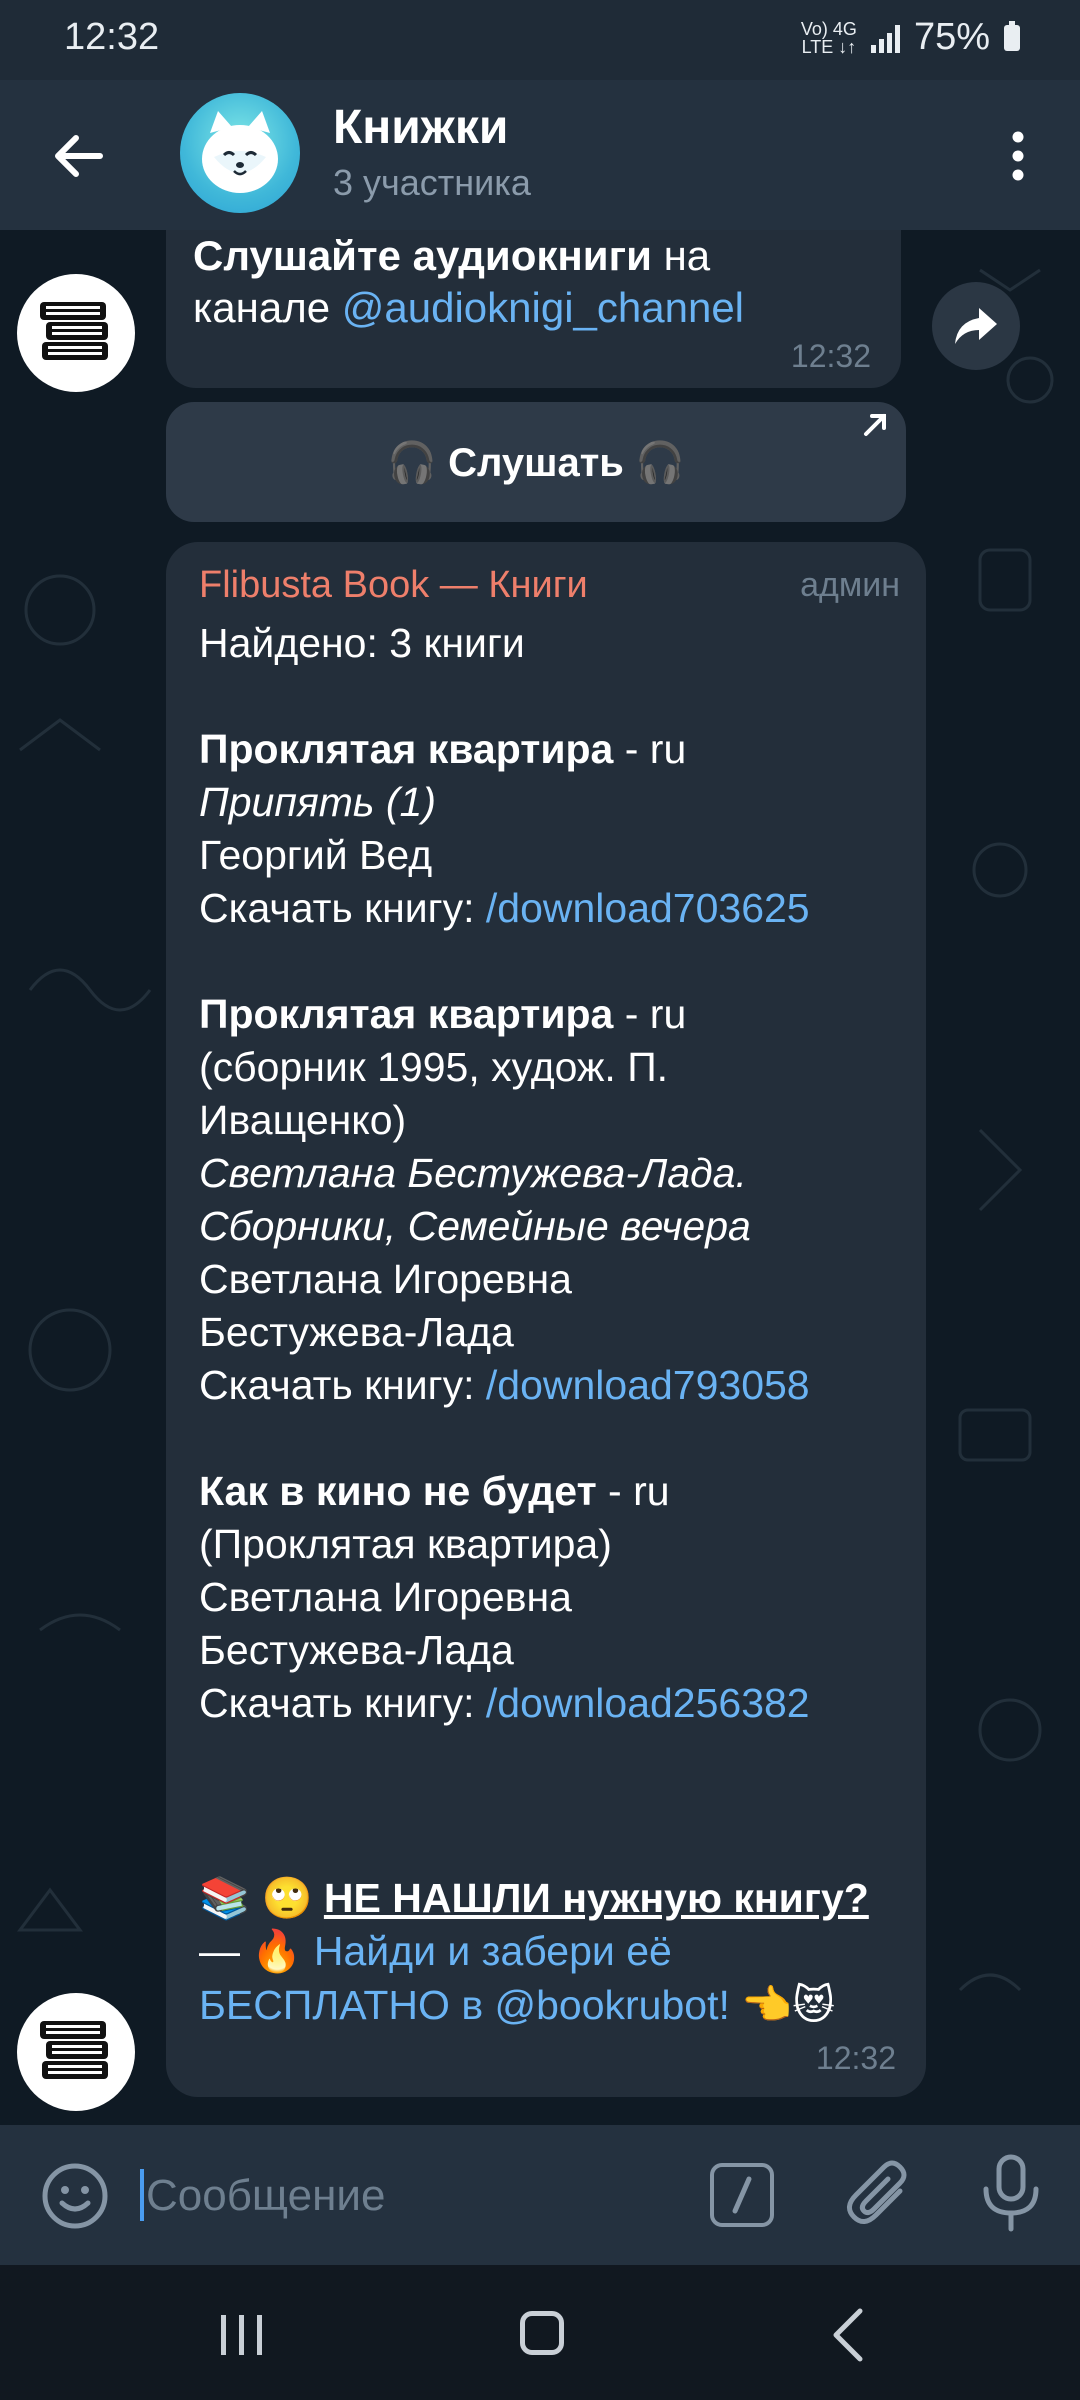 Image resolution: width=1080 pixels, height=2400 pixels. I want to click on network-indicator: Vo) 4G LTE ↓↑, so click(828, 37).